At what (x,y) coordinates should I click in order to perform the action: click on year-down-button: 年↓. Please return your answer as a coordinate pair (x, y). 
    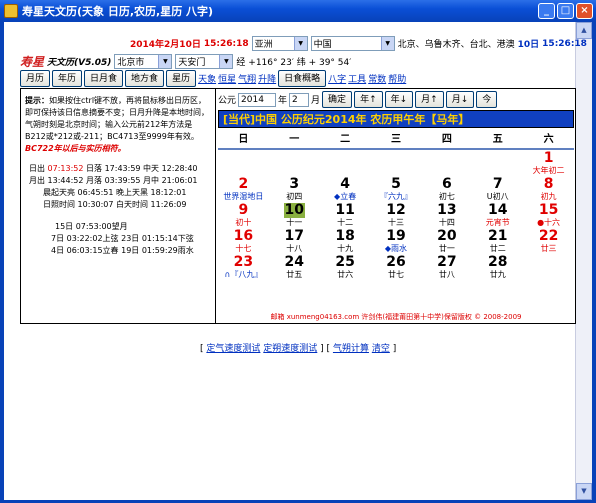
    Looking at the image, I should click on (399, 99).